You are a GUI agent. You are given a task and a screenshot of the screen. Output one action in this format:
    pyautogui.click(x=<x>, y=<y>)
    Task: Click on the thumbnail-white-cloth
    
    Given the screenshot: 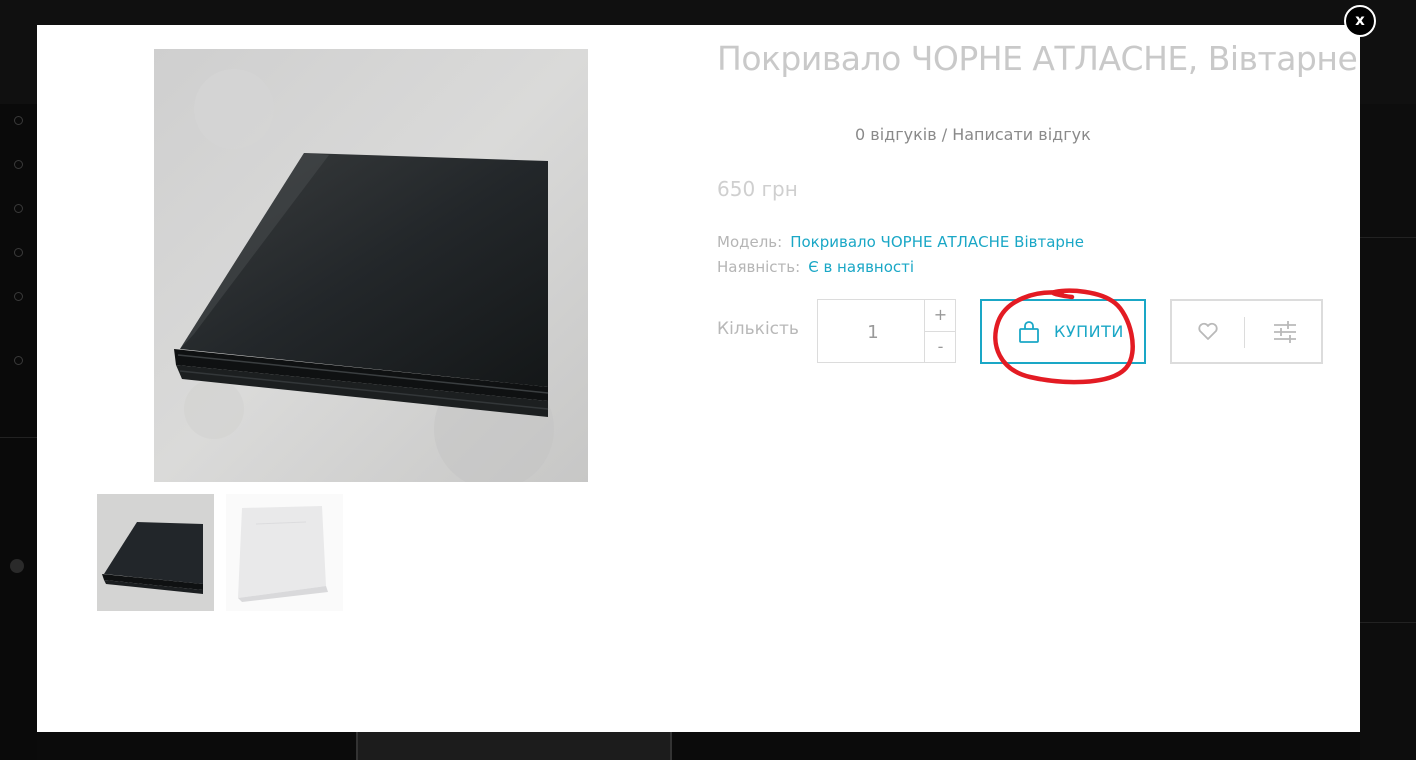 What is the action you would take?
    pyautogui.click(x=284, y=552)
    